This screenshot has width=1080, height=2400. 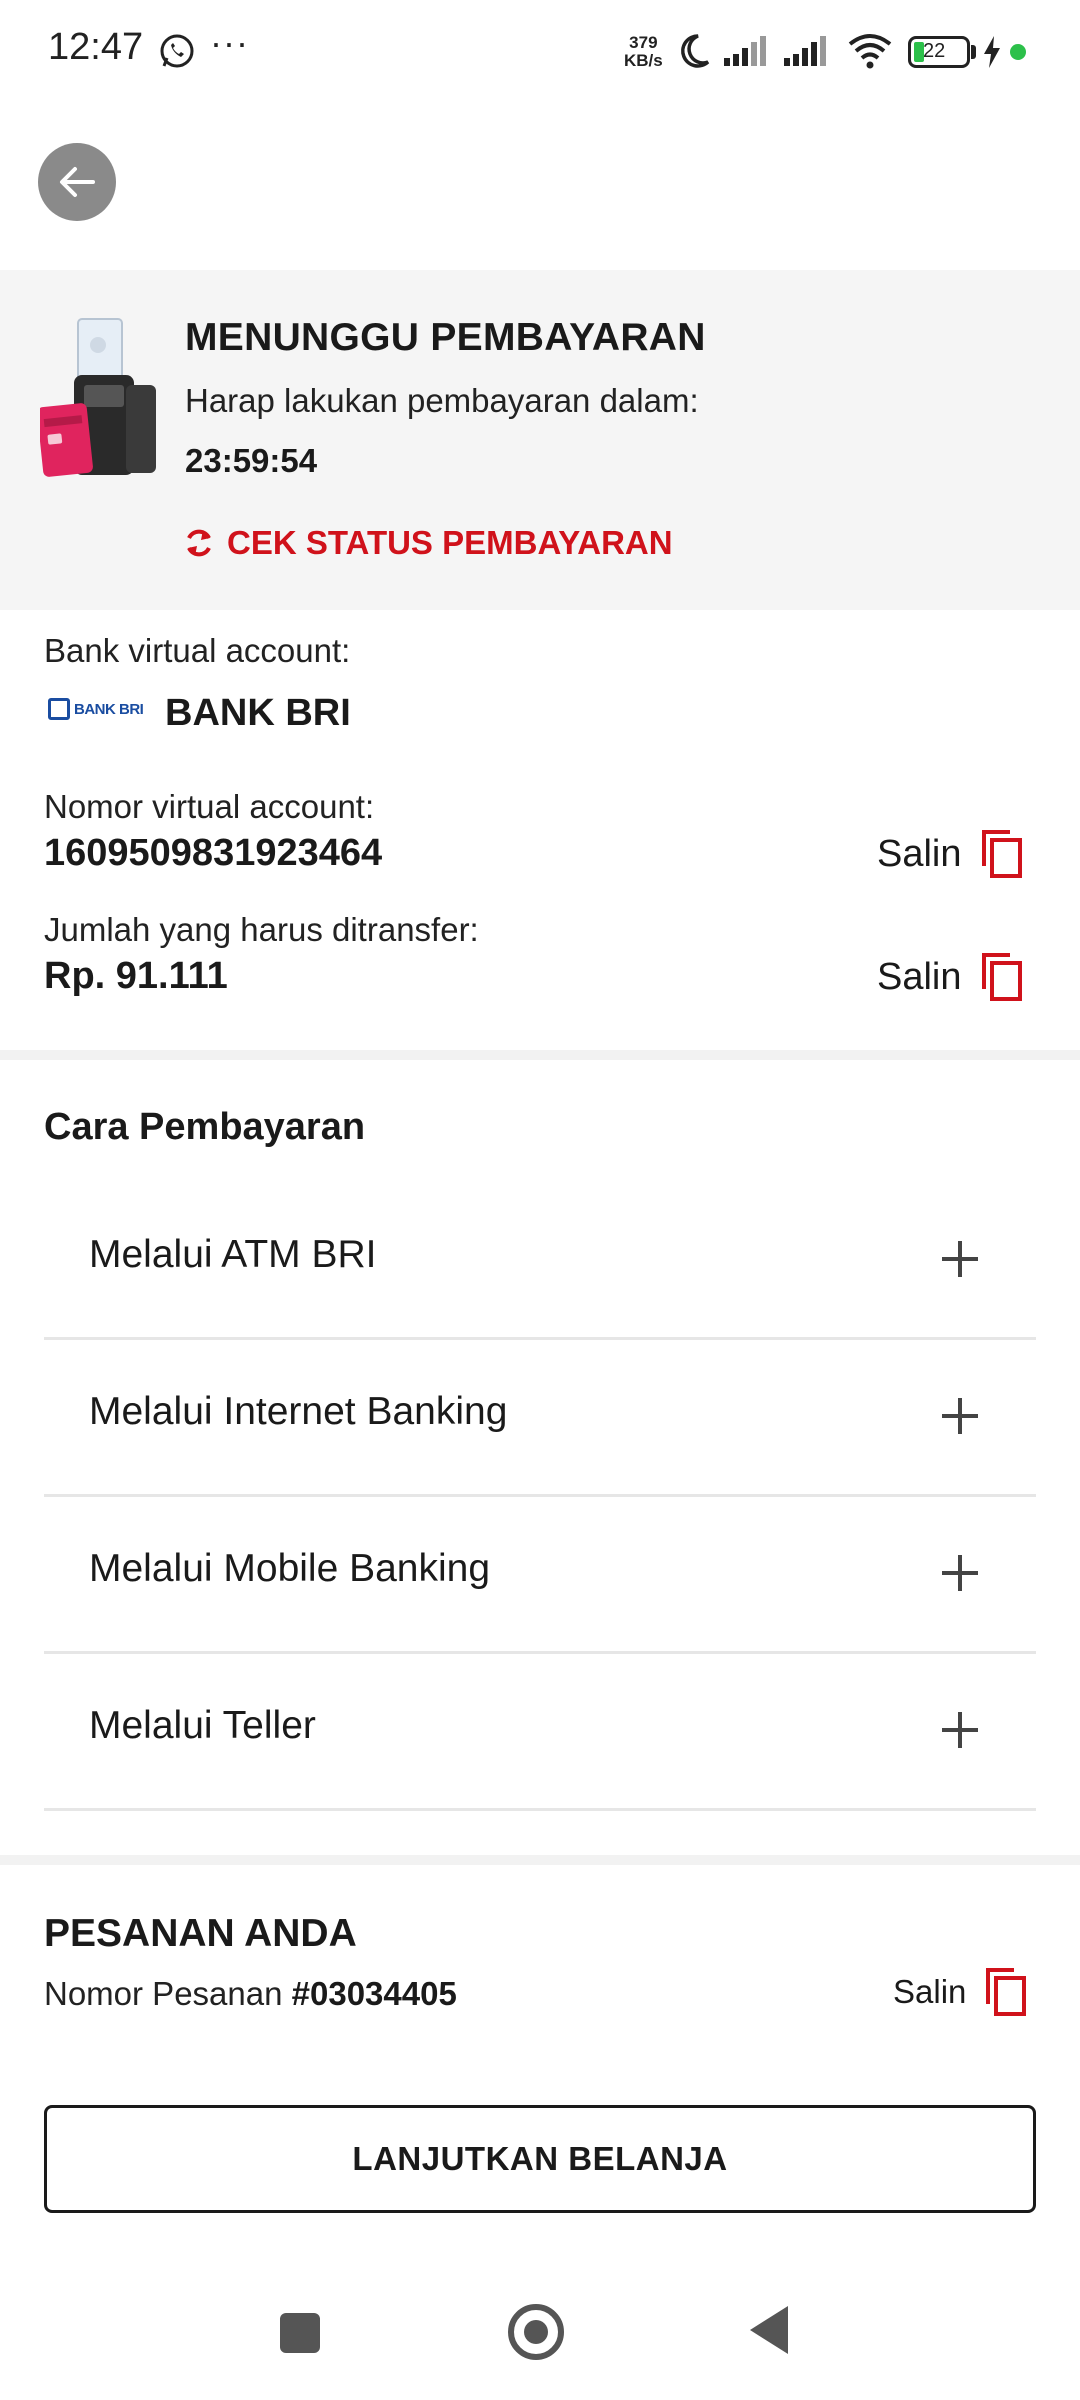 What do you see at coordinates (1018, 52) in the screenshot?
I see `privacy-indicator-dot` at bounding box center [1018, 52].